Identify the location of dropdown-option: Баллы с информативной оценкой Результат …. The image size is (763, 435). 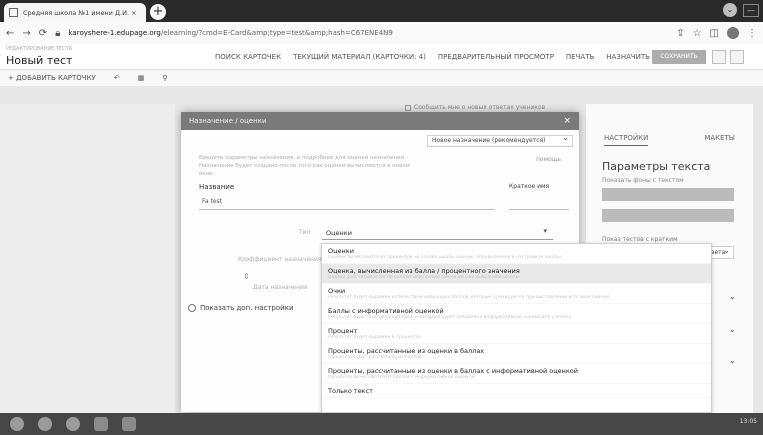
(516, 314).